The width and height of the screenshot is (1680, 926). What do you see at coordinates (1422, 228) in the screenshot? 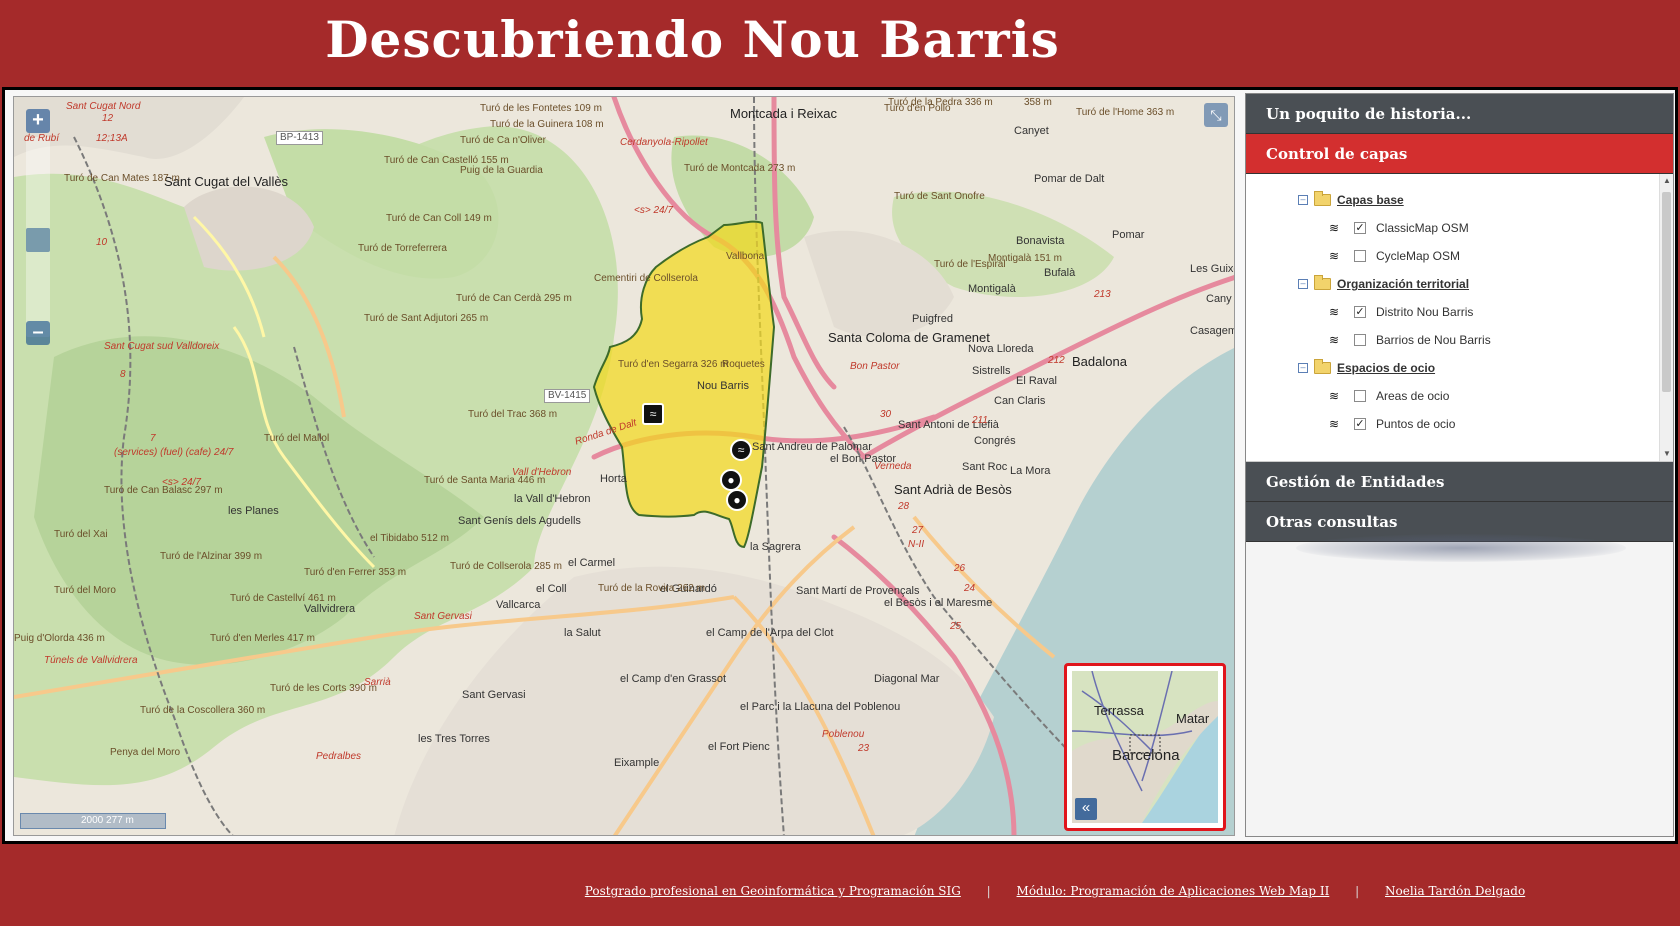
I see `layer-label: ClassicMap OSM` at bounding box center [1422, 228].